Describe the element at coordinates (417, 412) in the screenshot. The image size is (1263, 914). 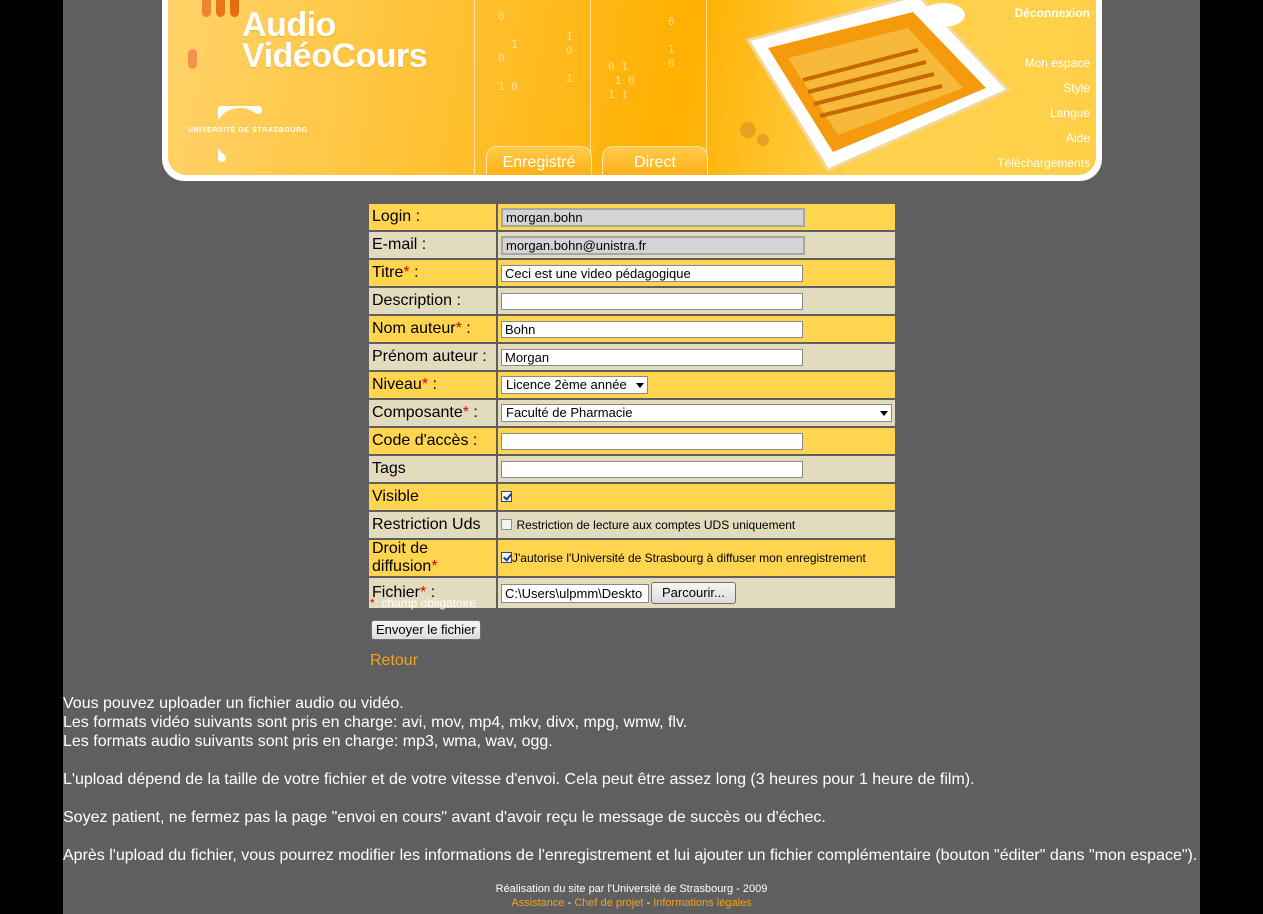
I see `composante-label: Composante` at that location.